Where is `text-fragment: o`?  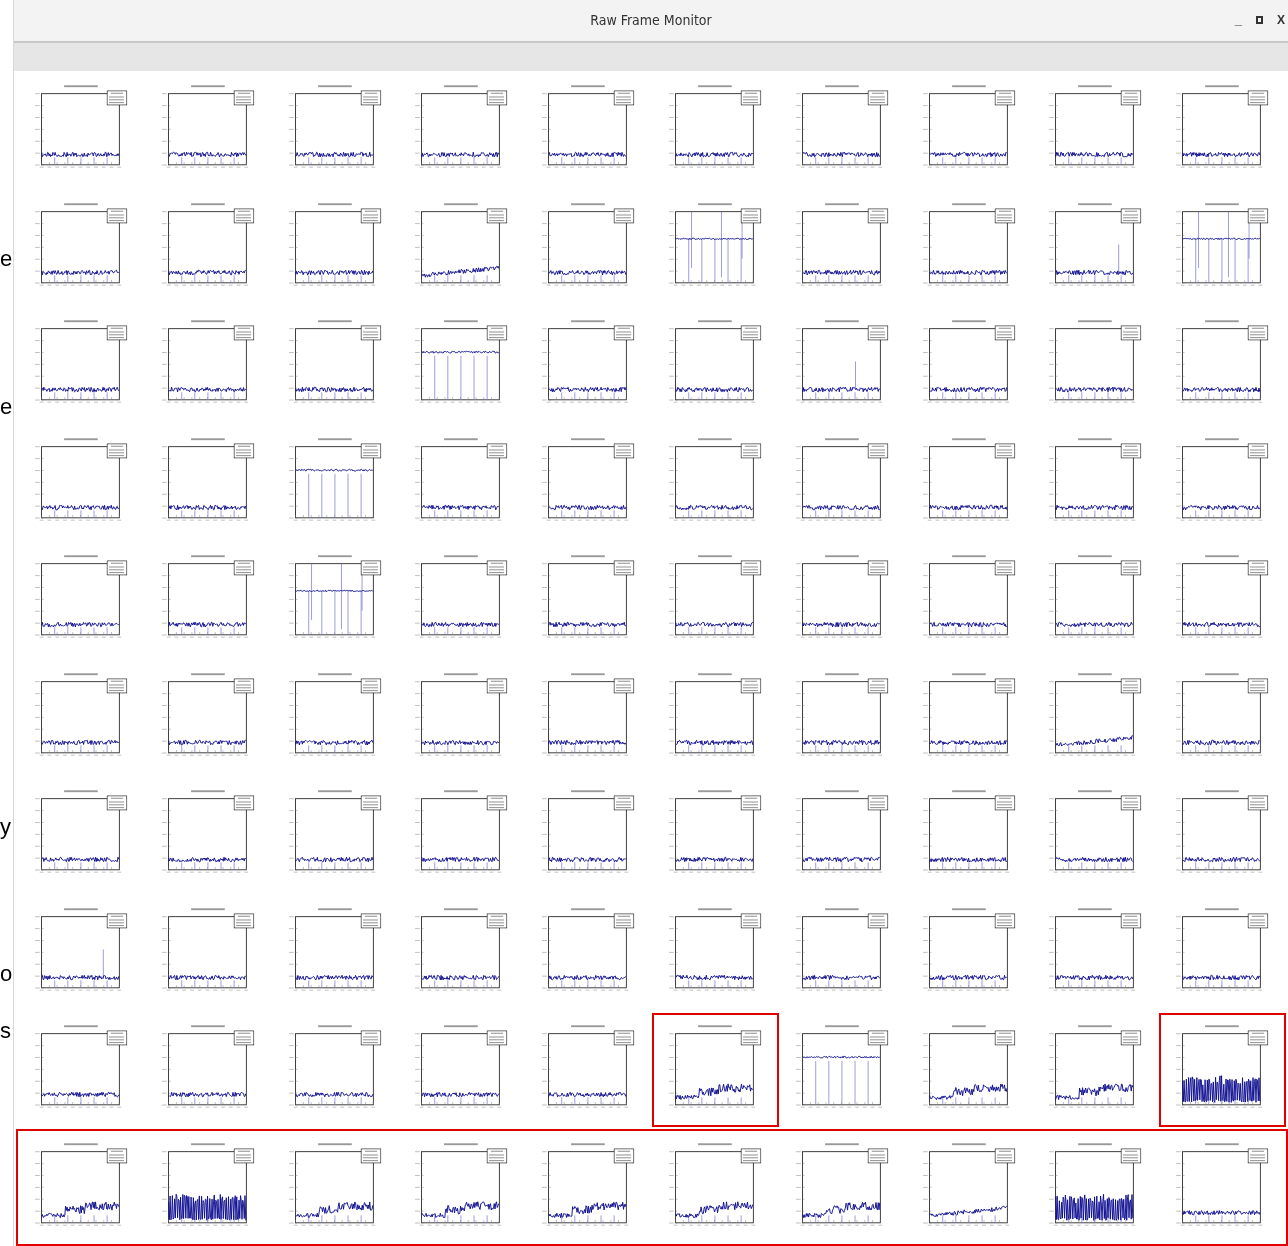 text-fragment: o is located at coordinates (6, 974).